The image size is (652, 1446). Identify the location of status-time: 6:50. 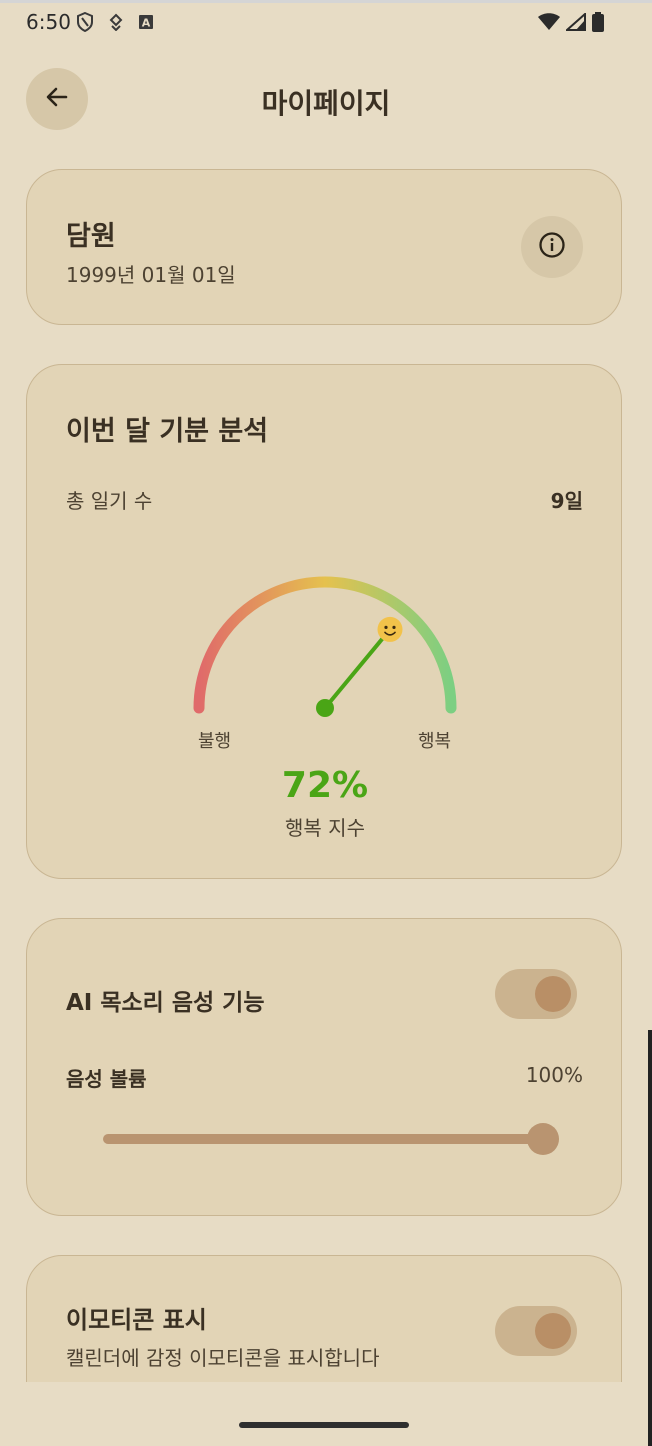
(48, 22).